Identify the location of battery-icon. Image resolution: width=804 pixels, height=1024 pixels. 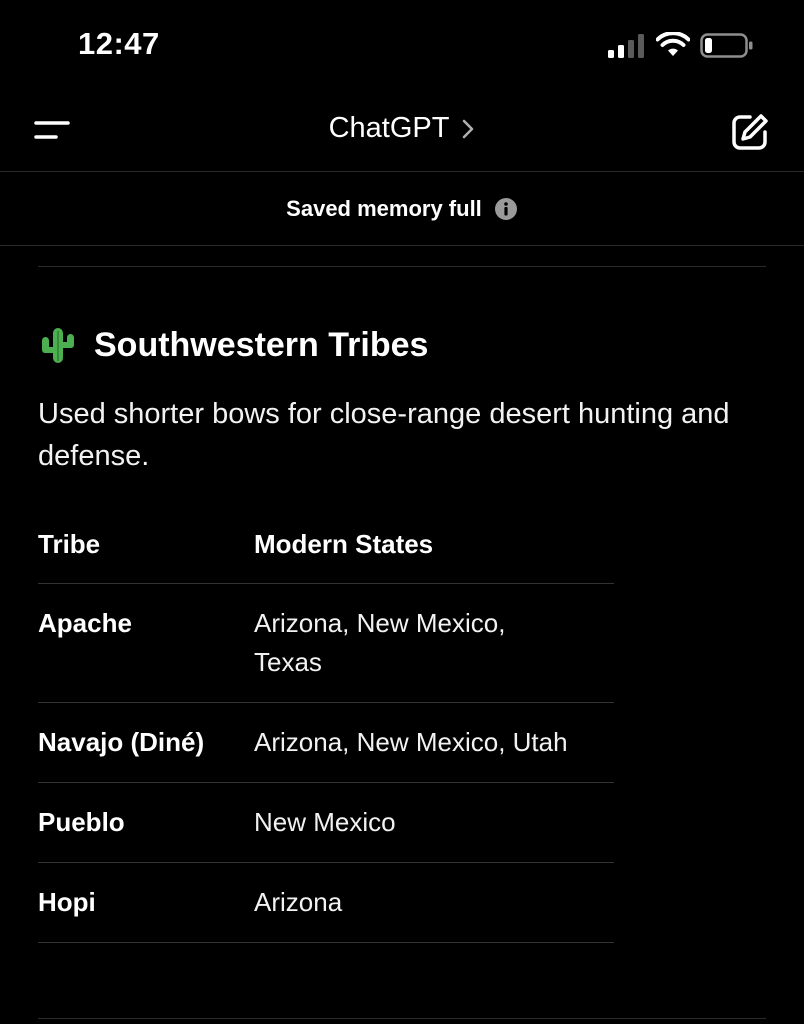
(726, 45).